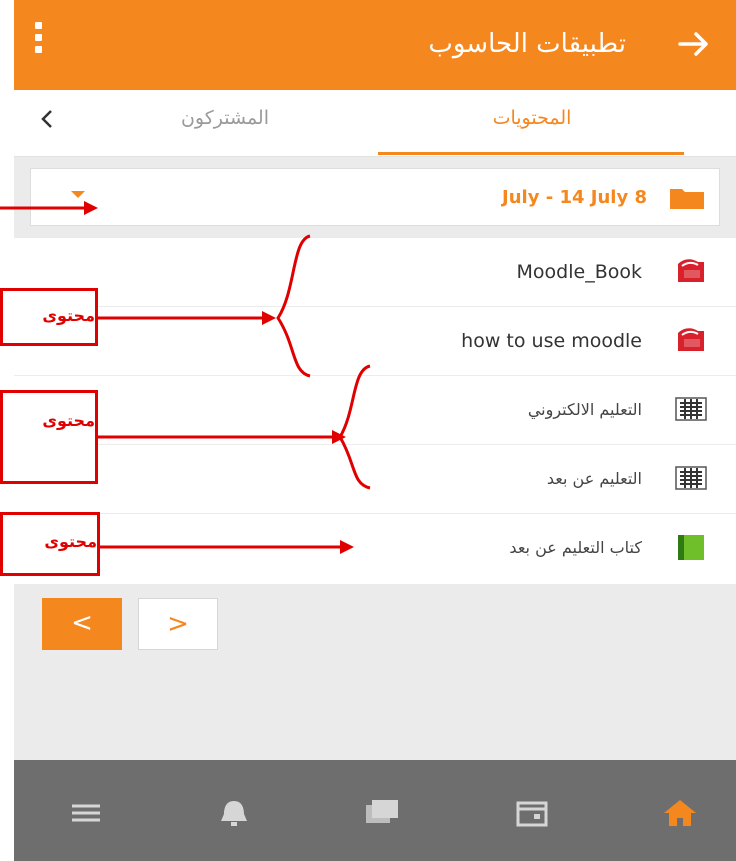 The height and width of the screenshot is (861, 736). I want to click on list-item: التعليم الالكتروني, so click(375, 410).